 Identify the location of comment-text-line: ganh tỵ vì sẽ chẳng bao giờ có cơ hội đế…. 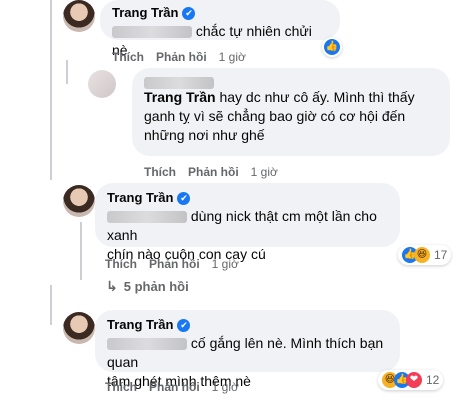
(275, 116).